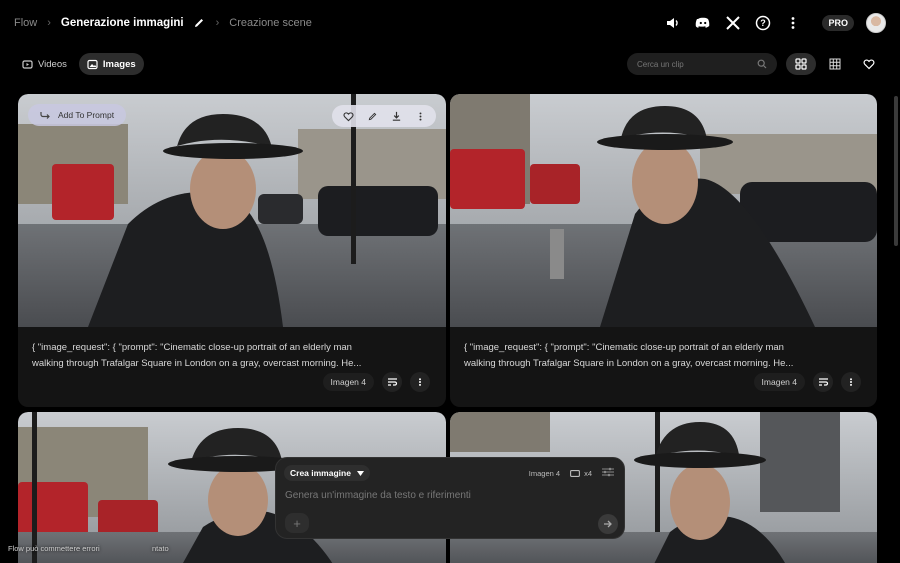 The image size is (900, 563). Describe the element at coordinates (119, 64) in the screenshot. I see `tab-images-label: Images` at that location.